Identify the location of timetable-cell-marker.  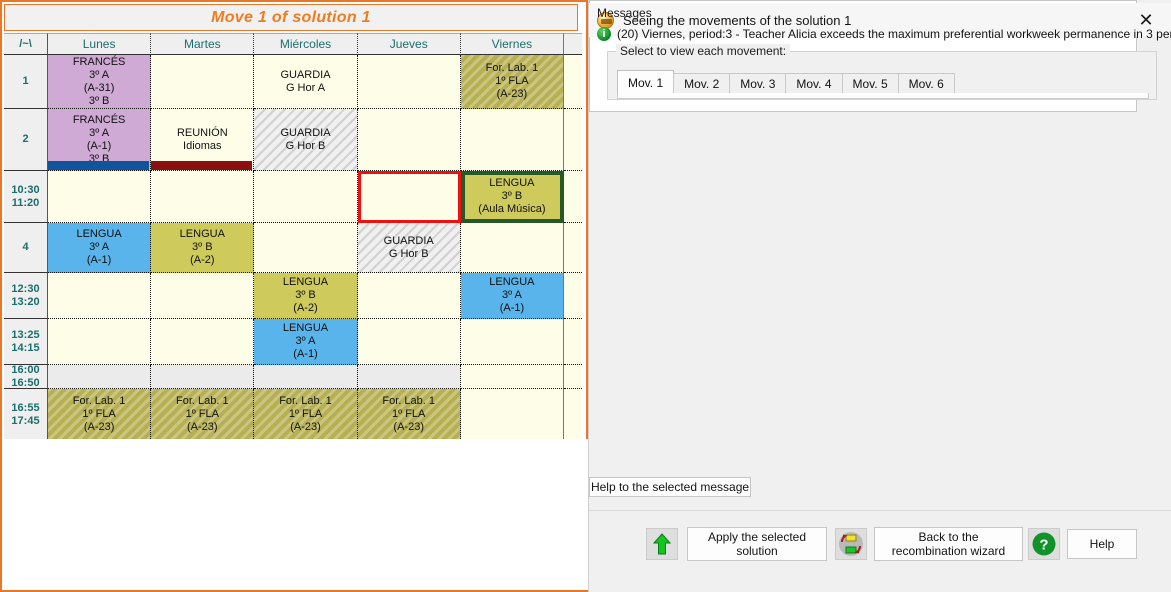
(99, 165).